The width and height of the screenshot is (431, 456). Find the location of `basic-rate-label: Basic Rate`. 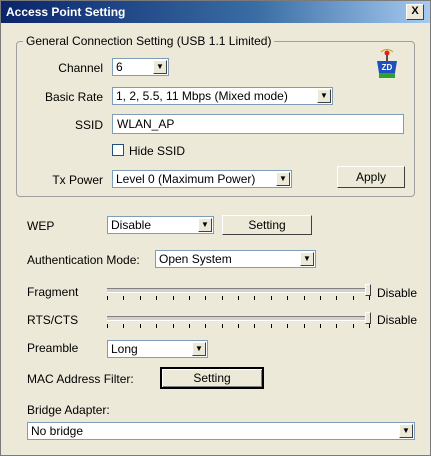

basic-rate-label: Basic Rate is located at coordinates (73, 97).